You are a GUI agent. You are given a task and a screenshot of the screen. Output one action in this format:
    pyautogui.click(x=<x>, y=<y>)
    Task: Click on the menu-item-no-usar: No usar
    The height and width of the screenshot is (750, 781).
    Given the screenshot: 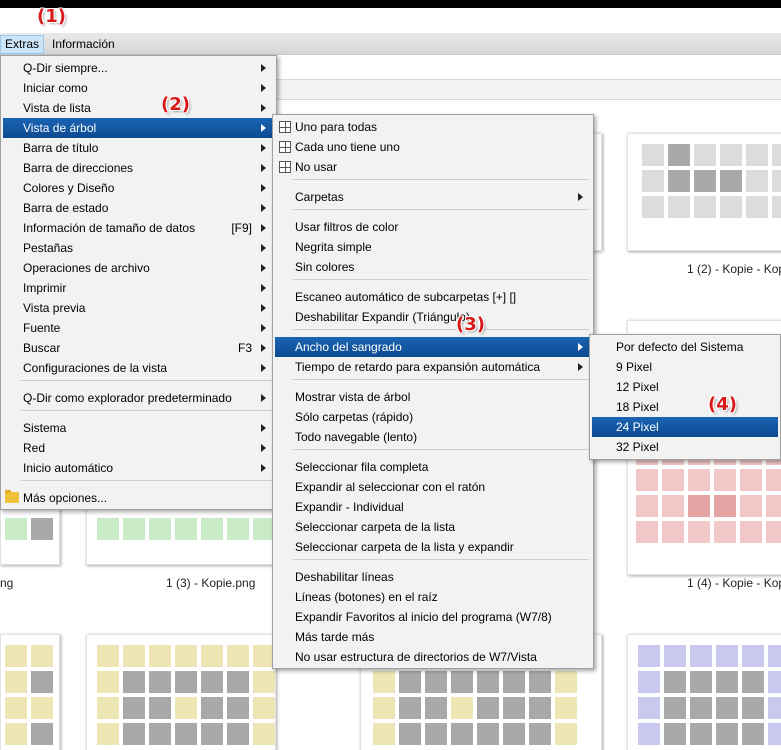 What is the action you would take?
    pyautogui.click(x=433, y=167)
    